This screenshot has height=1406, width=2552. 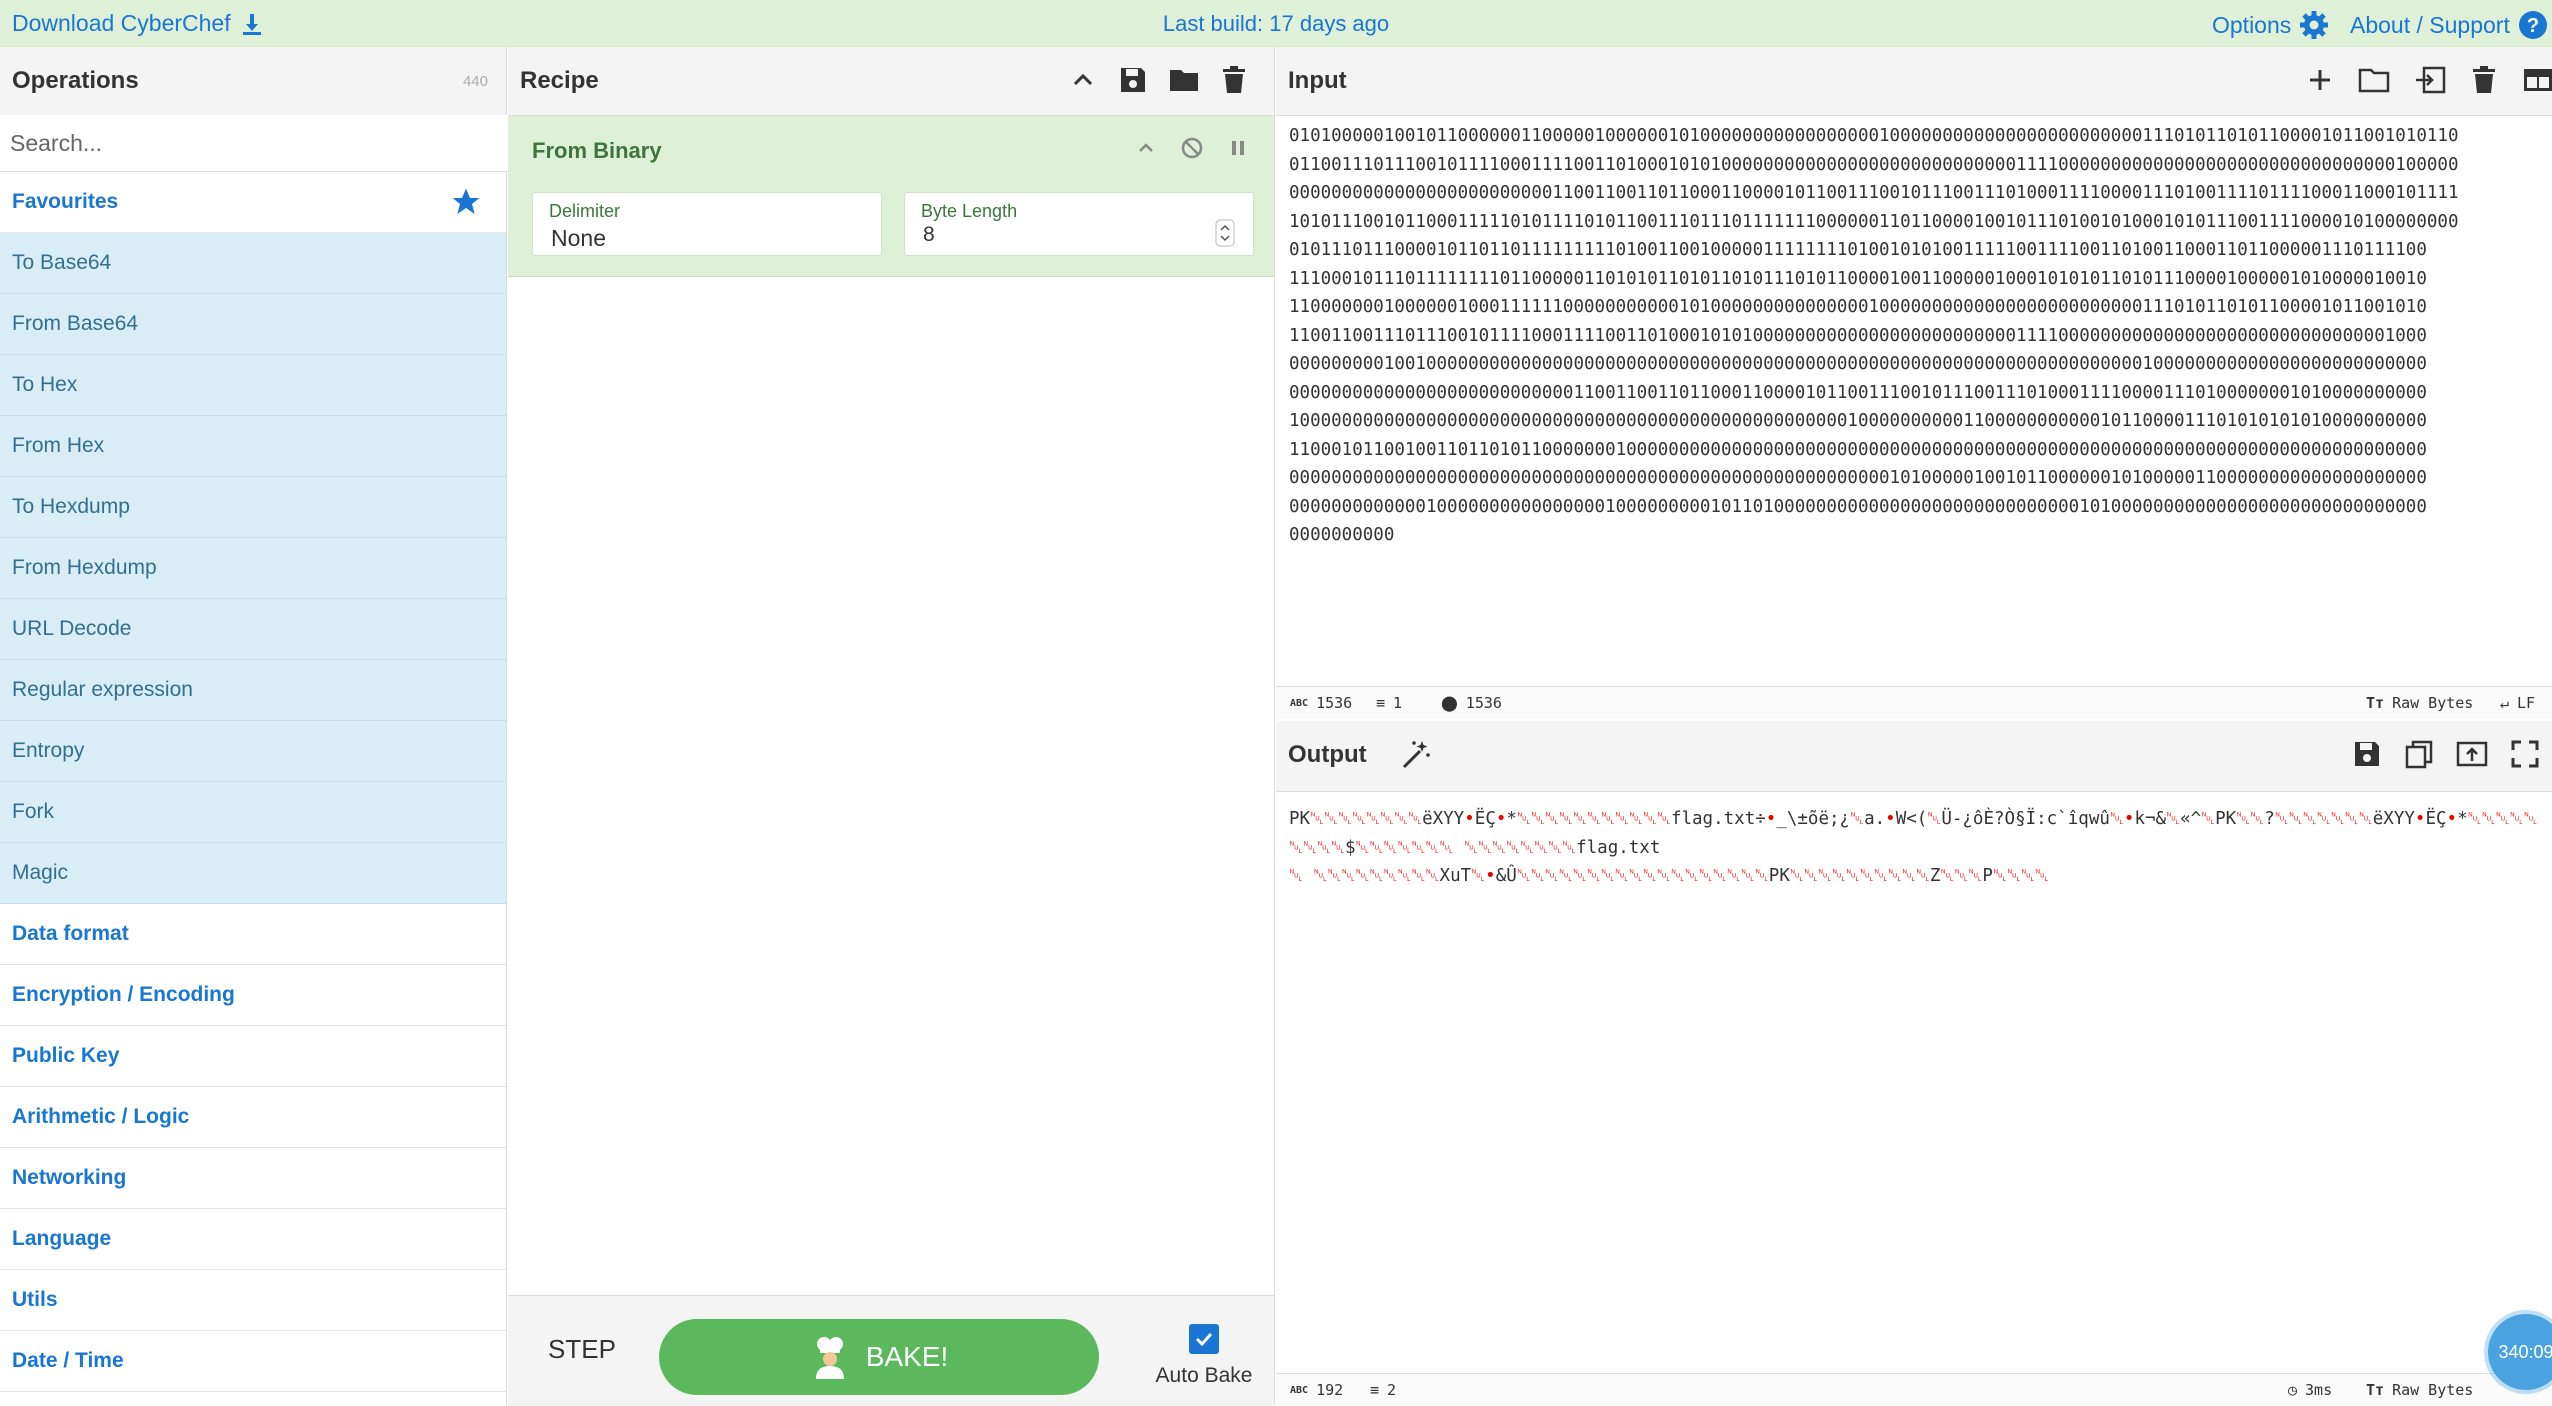 I want to click on return-icon: ↵, so click(x=2505, y=703).